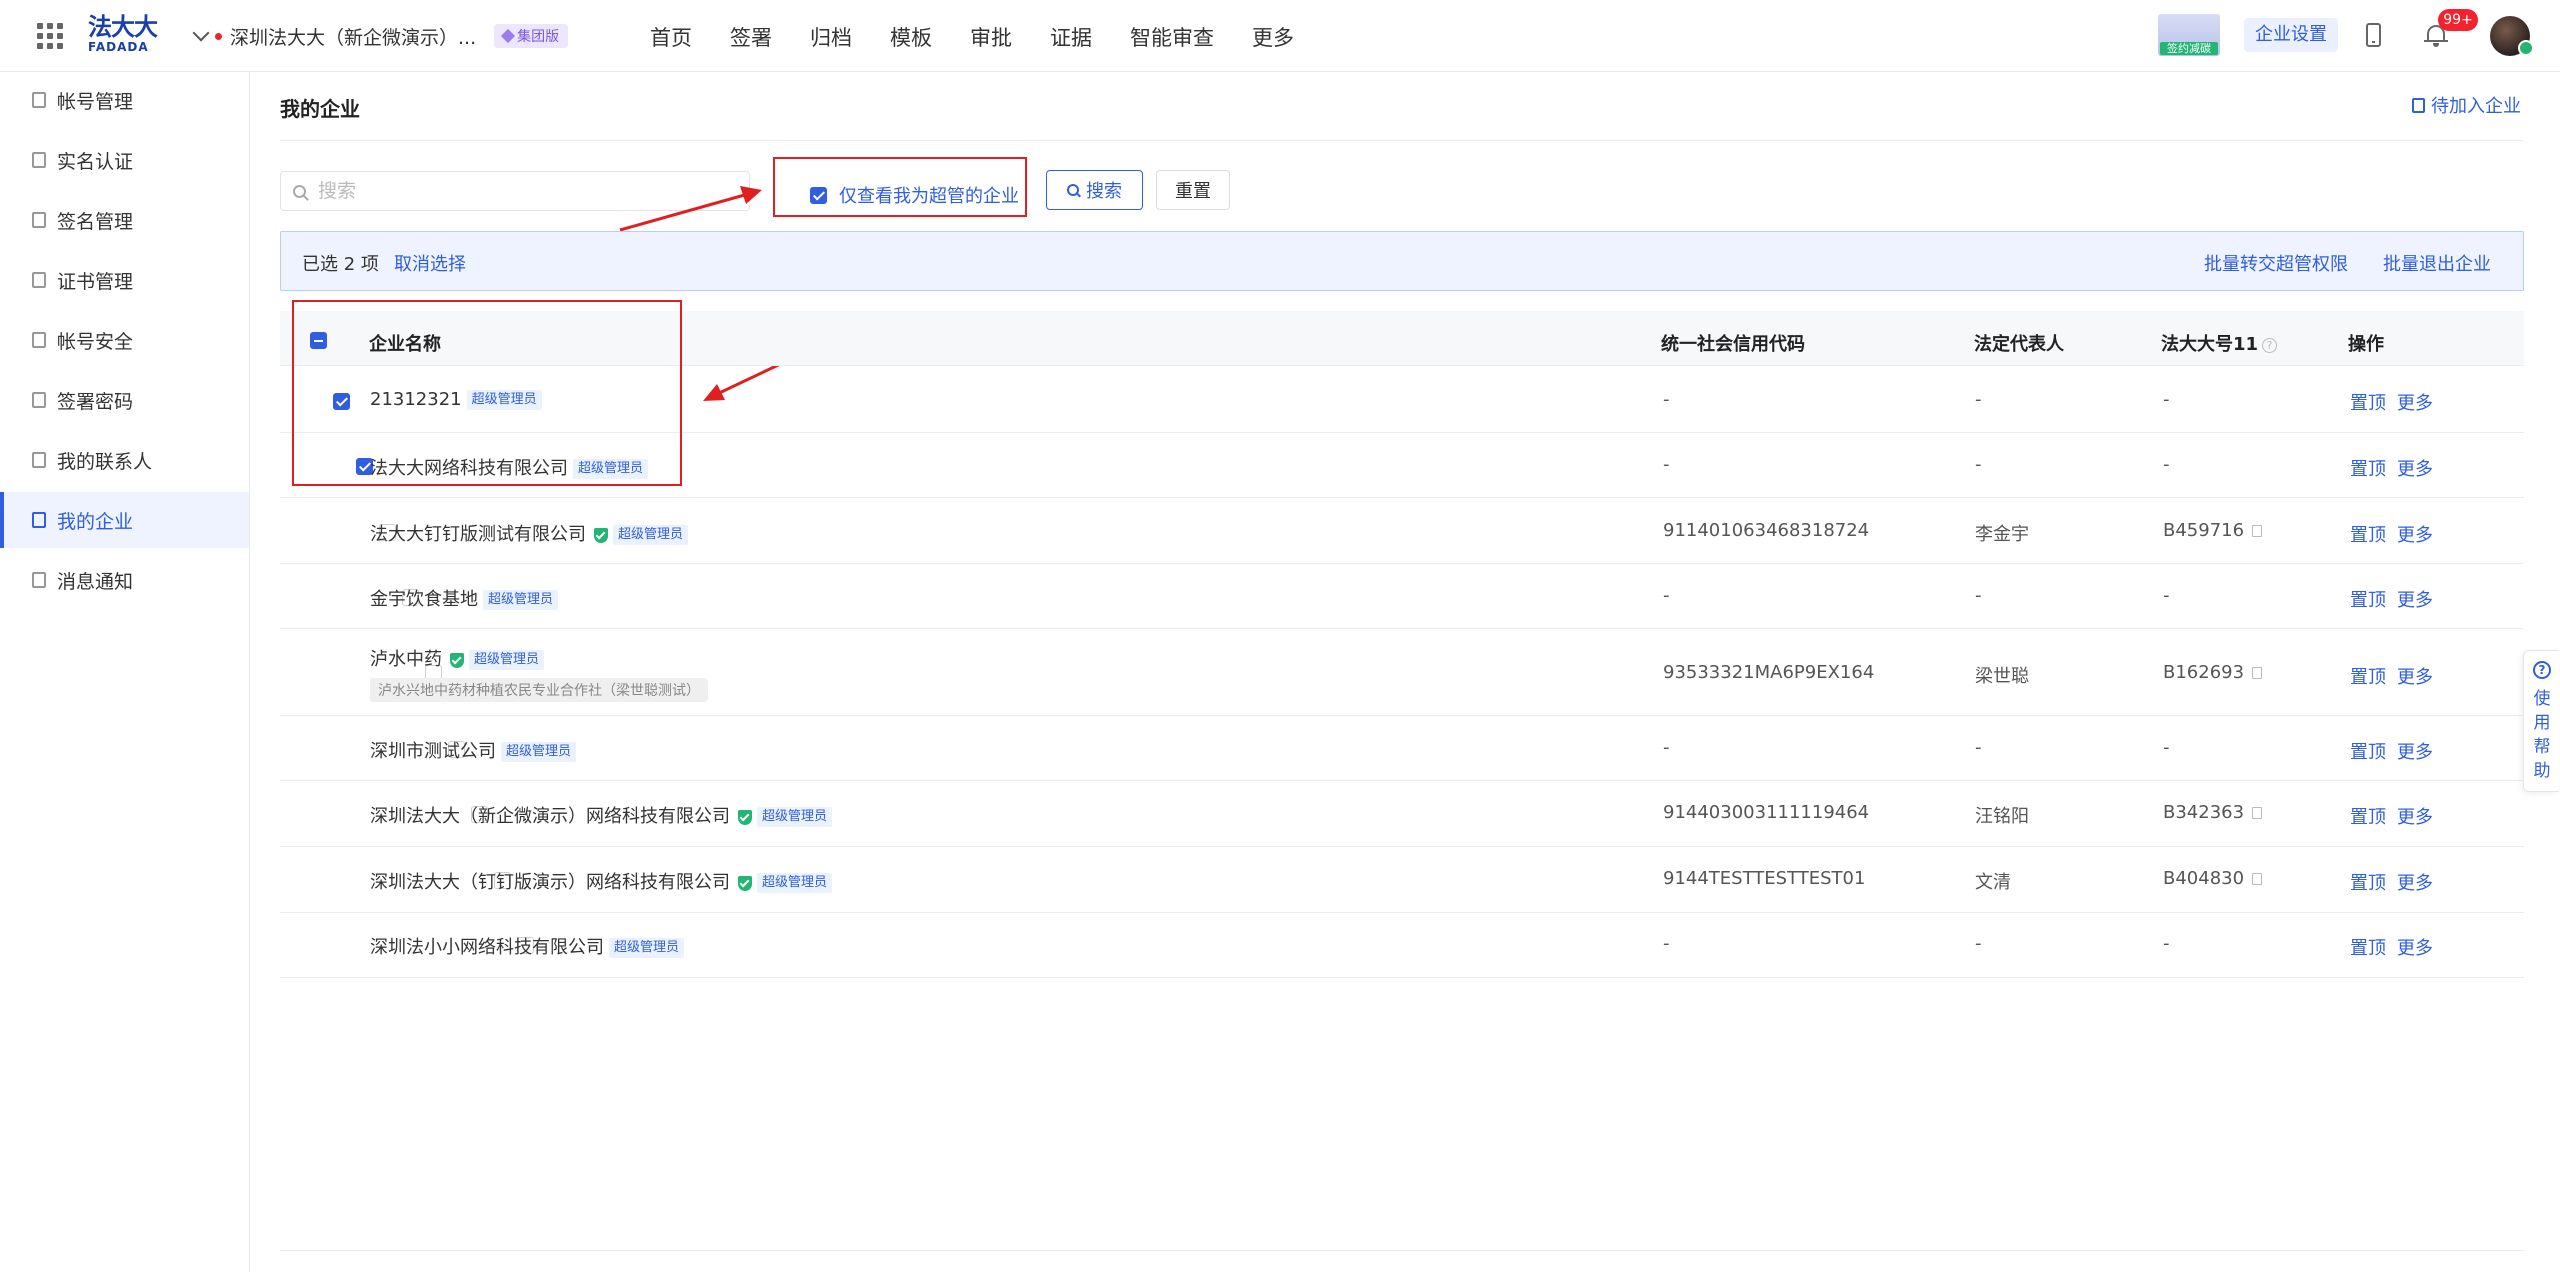 The image size is (2560, 1272). Describe the element at coordinates (1766, 530) in the screenshot. I see `credit-code-cell: 911401063468318724` at that location.